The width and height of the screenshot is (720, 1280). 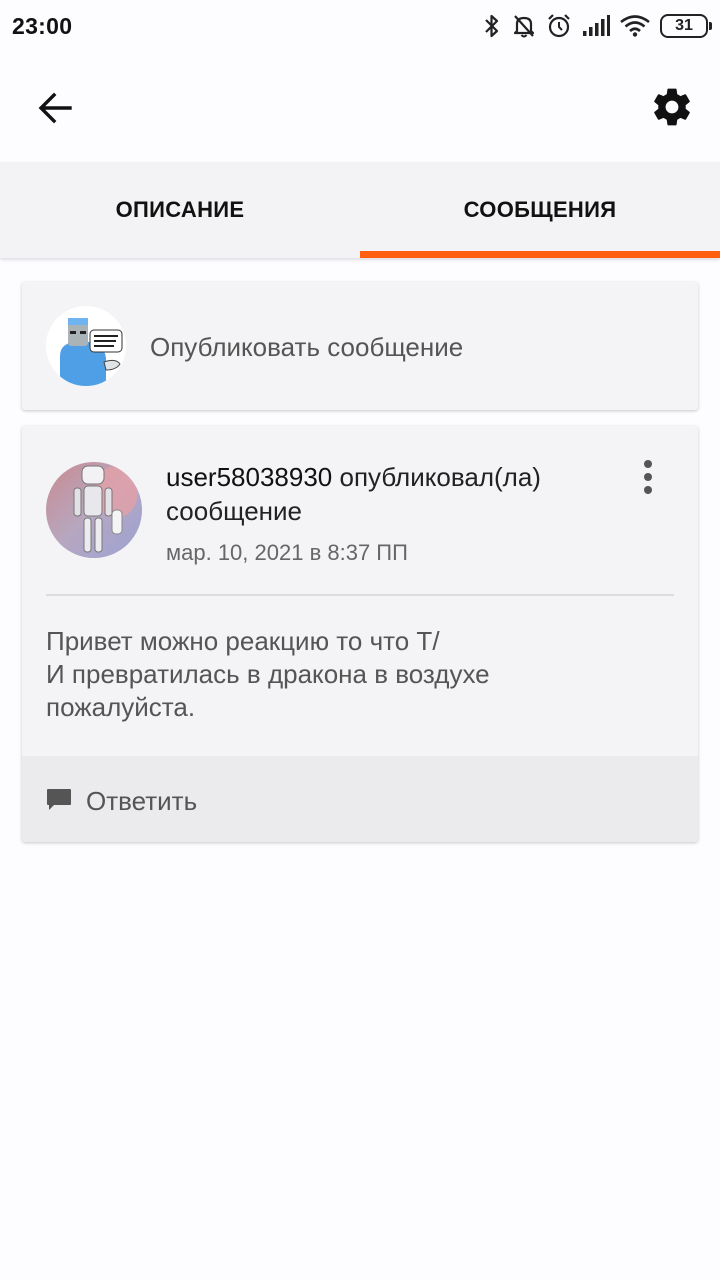 What do you see at coordinates (42, 25) in the screenshot?
I see `status-time: 23:00` at bounding box center [42, 25].